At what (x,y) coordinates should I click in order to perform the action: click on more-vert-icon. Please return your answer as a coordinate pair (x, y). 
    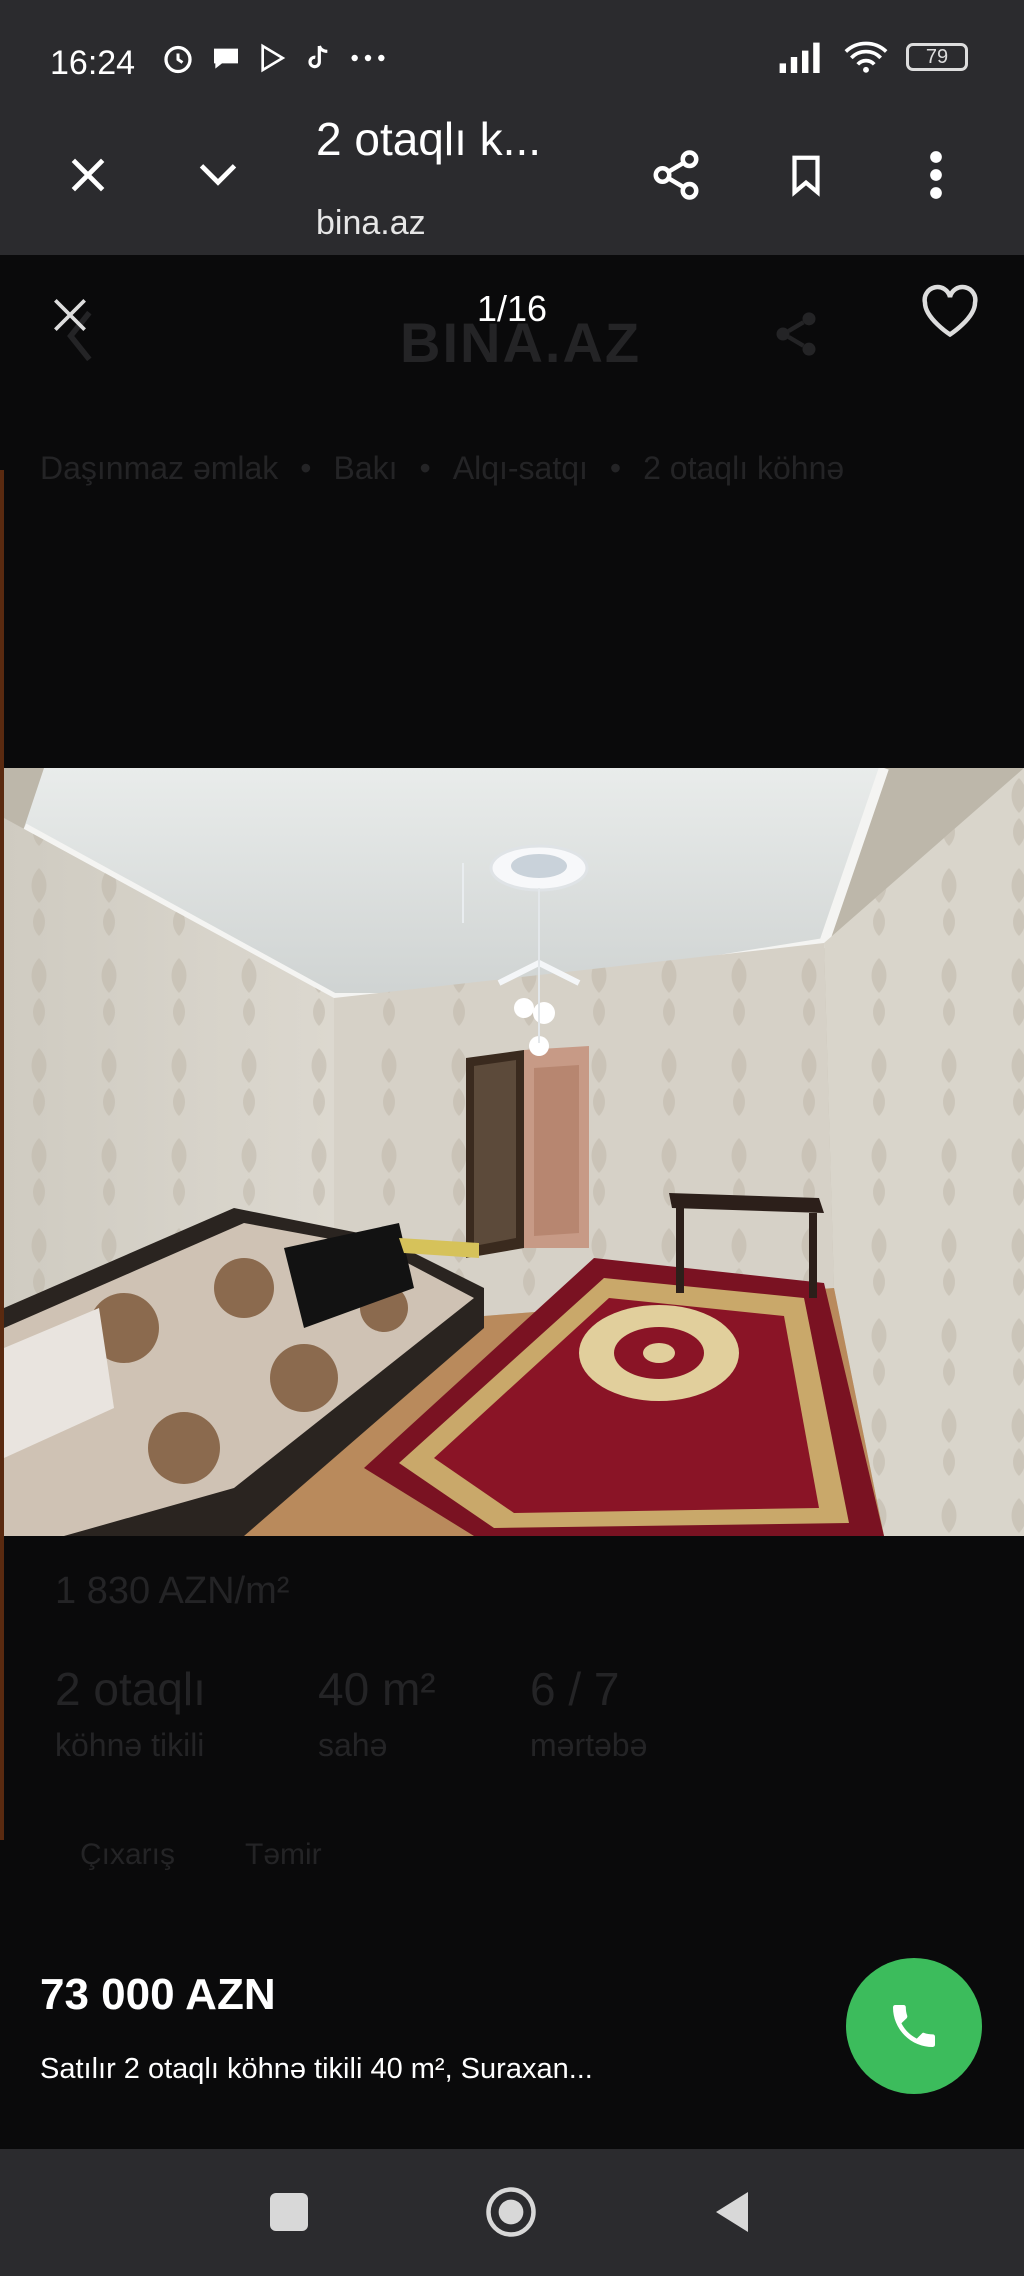
    Looking at the image, I should click on (936, 175).